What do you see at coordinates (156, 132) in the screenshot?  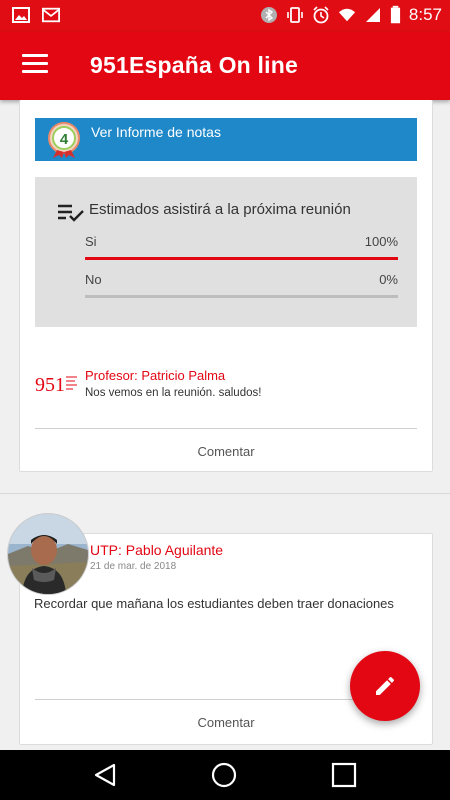 I see `banner-label: Ver Informe de notas` at bounding box center [156, 132].